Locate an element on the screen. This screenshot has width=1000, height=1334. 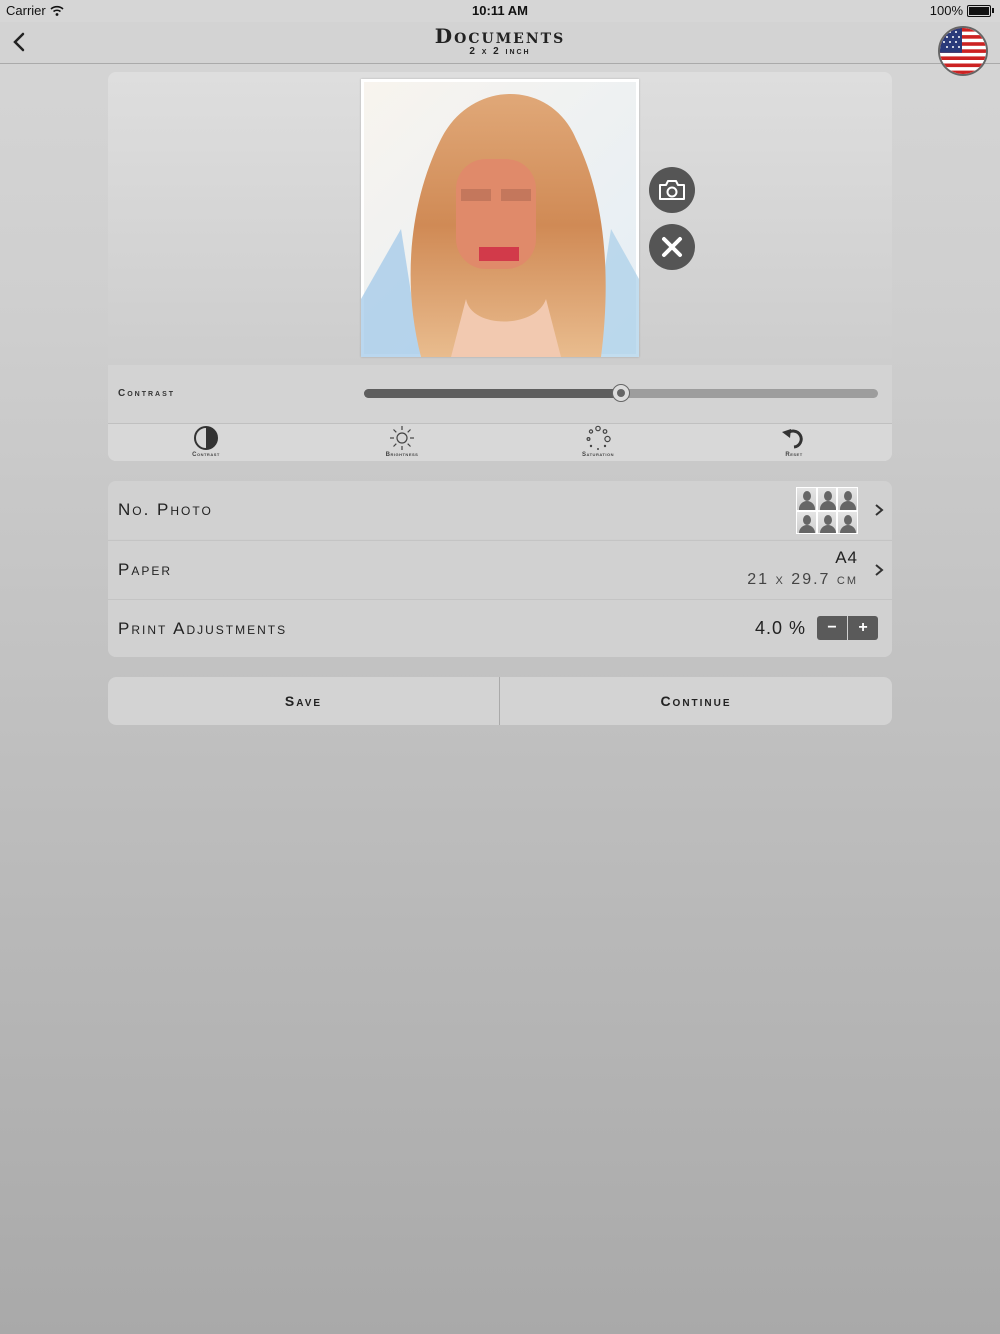
photo-count-row: No. Photo is located at coordinates (500, 510).